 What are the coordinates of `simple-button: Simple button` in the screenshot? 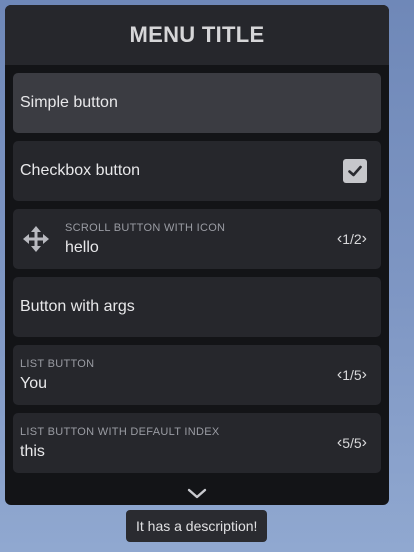 It's located at (197, 103).